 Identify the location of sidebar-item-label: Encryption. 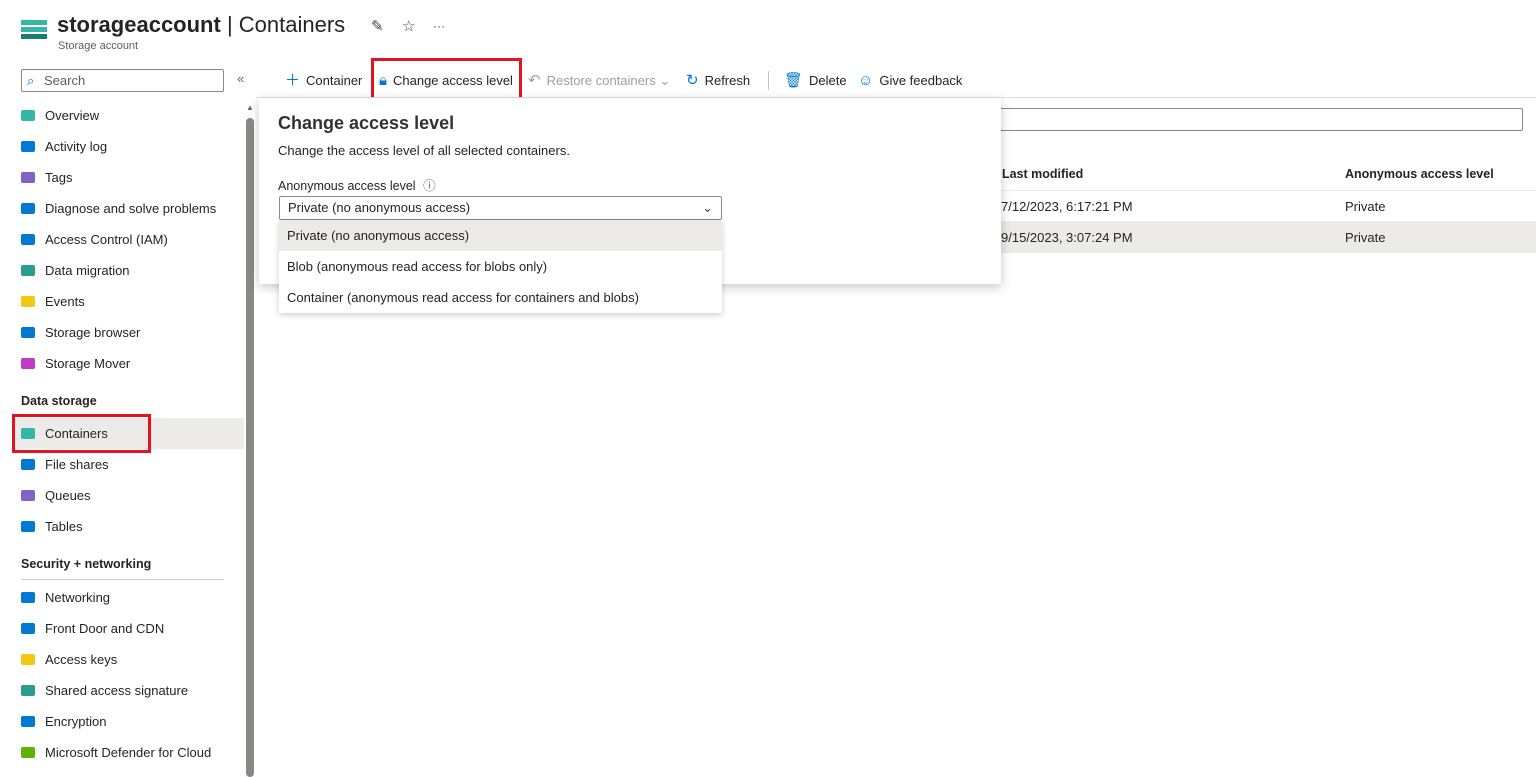
(76, 721).